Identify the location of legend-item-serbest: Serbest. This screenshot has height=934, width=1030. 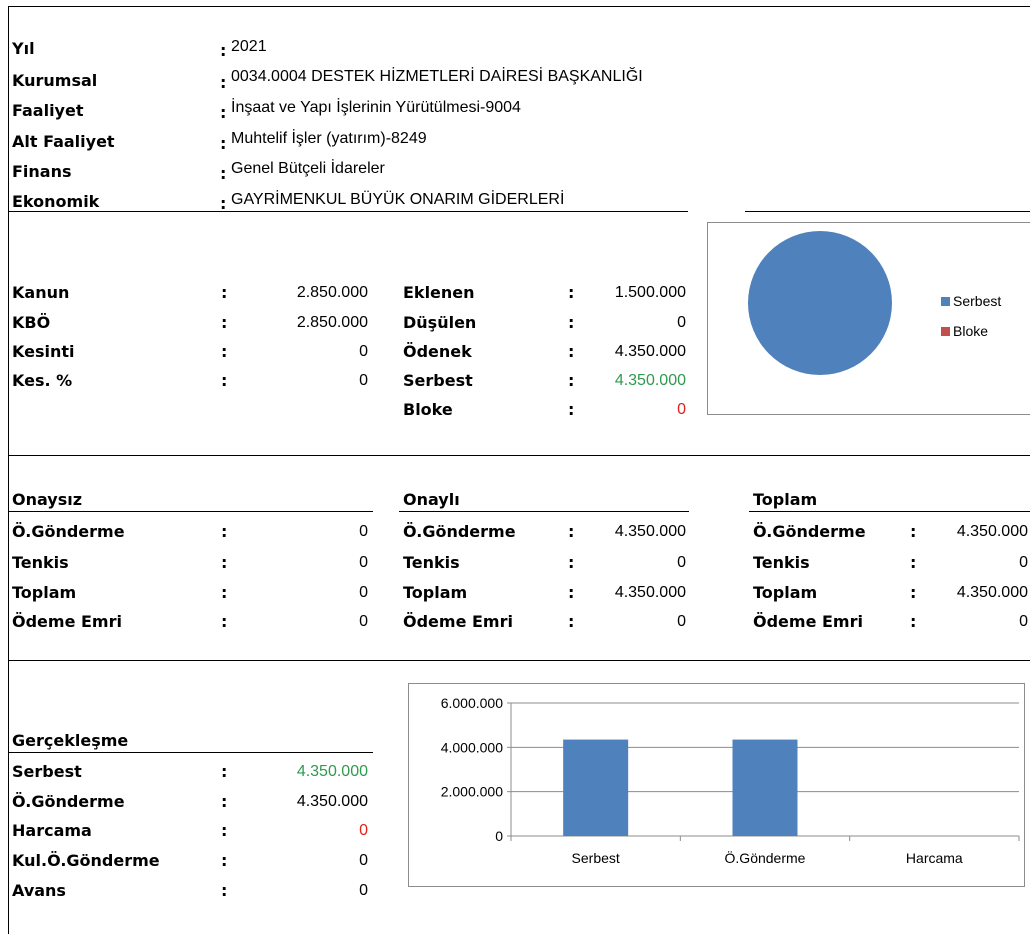
(971, 301).